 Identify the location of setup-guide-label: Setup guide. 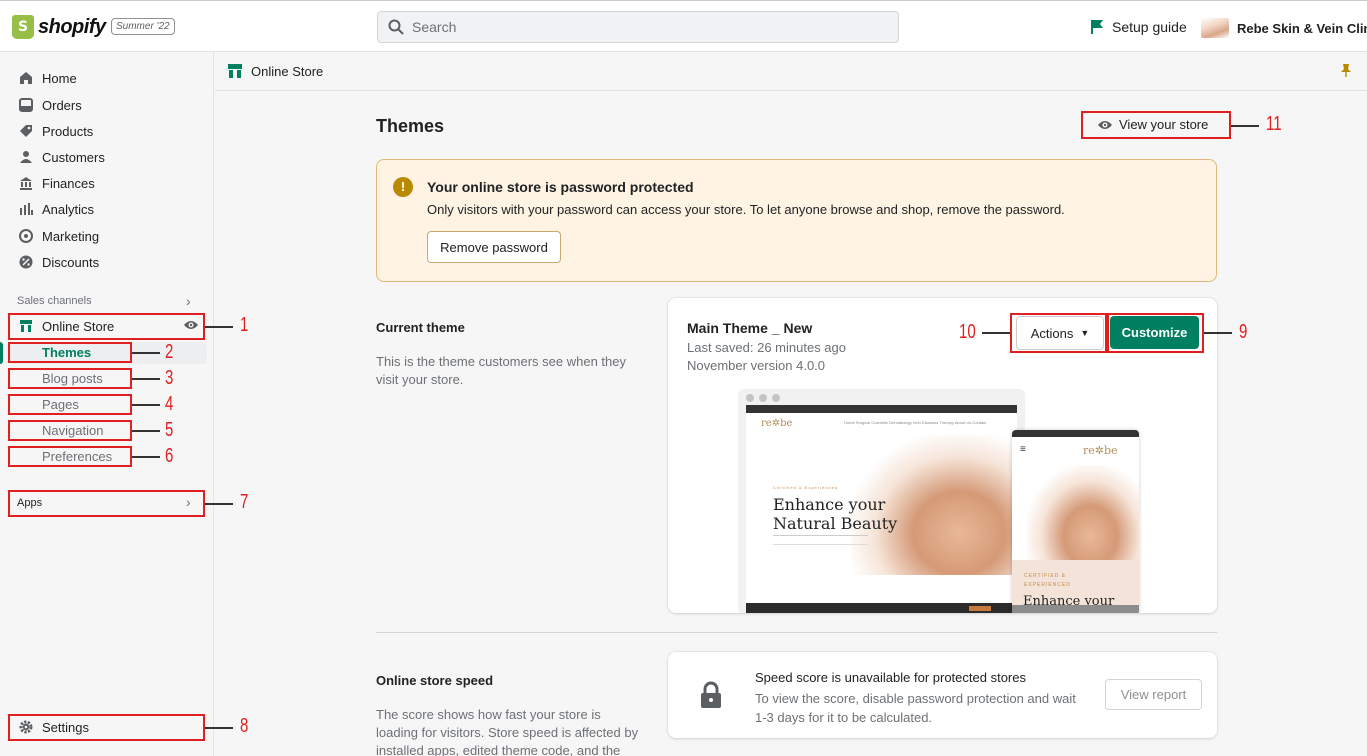
(1149, 27).